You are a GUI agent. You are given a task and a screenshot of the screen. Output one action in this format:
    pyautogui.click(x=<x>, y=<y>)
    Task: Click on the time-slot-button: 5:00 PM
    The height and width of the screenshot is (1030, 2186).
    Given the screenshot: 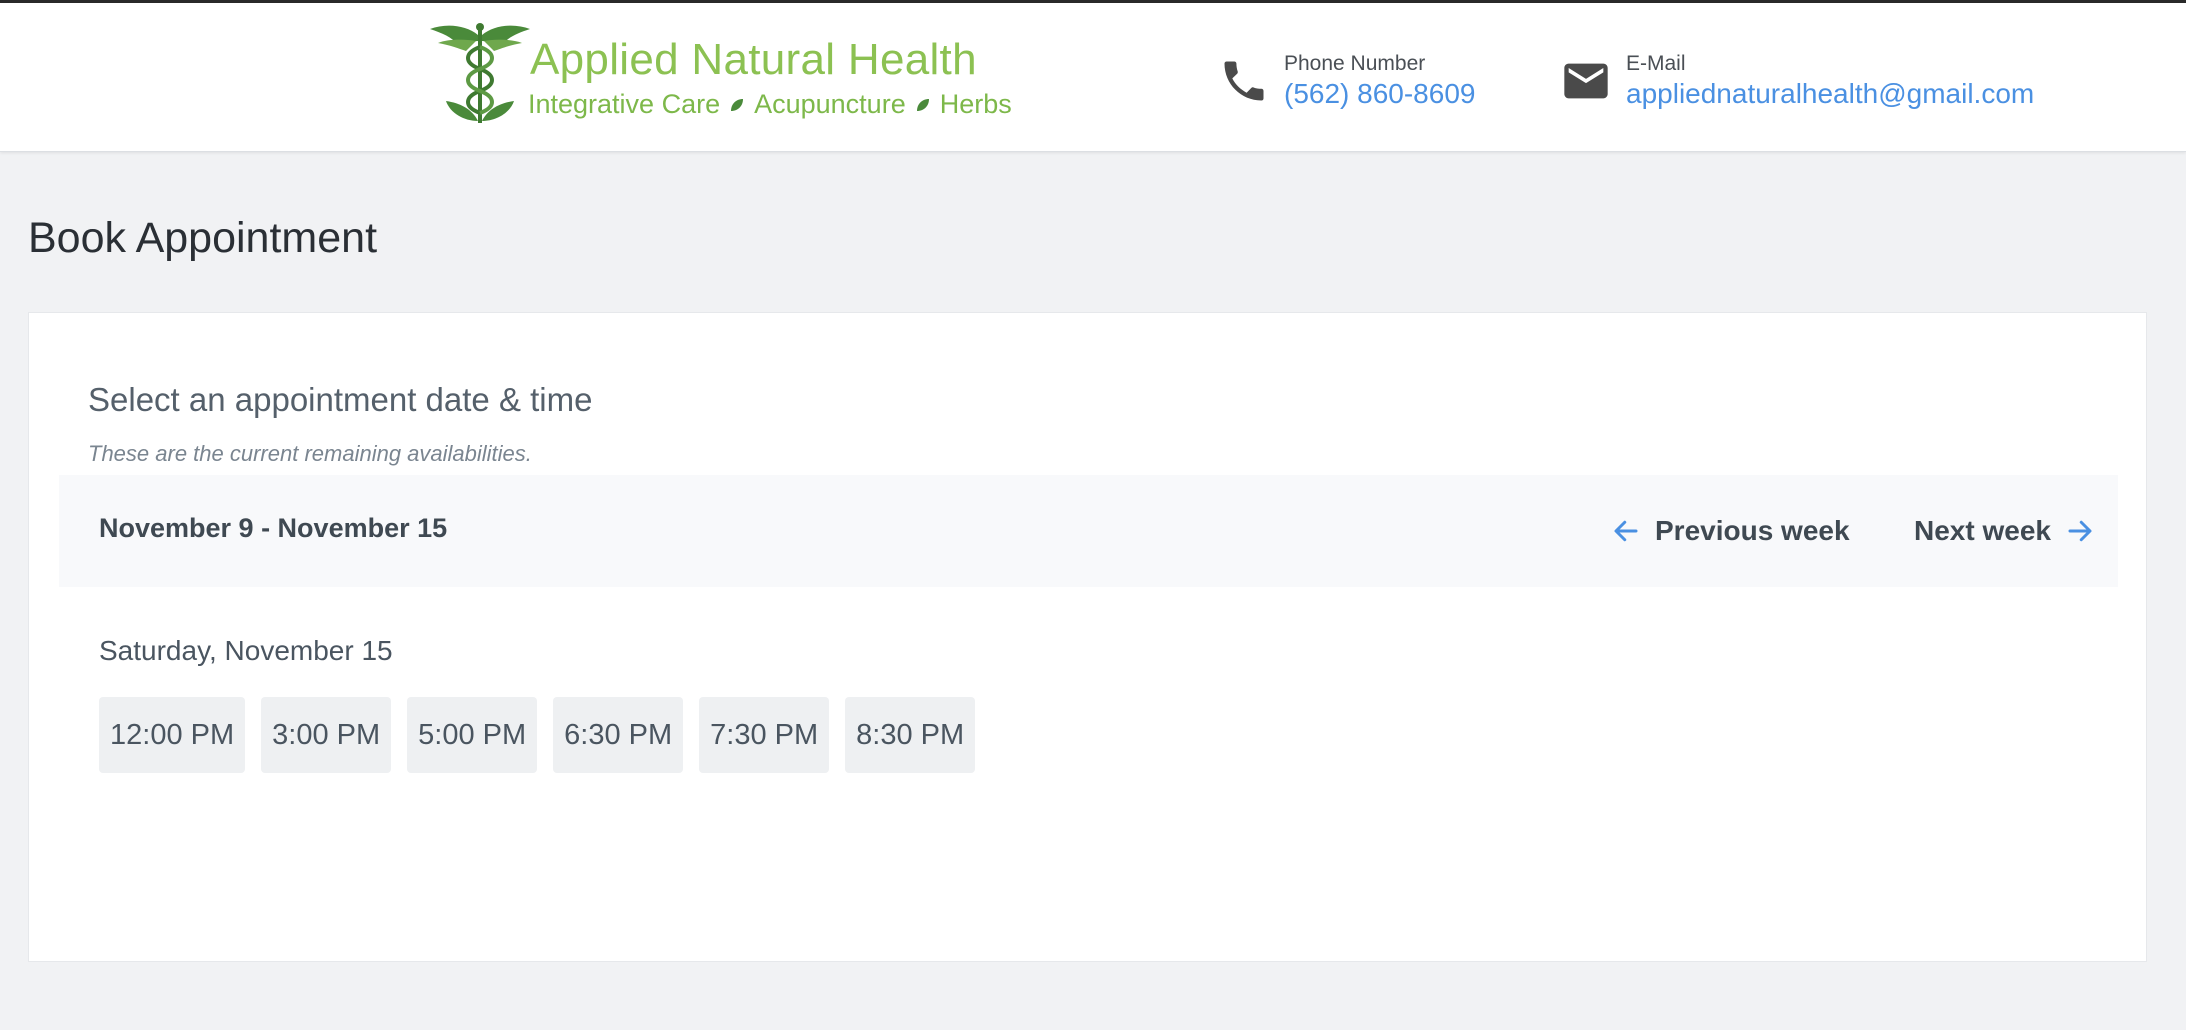 What is the action you would take?
    pyautogui.click(x=472, y=735)
    